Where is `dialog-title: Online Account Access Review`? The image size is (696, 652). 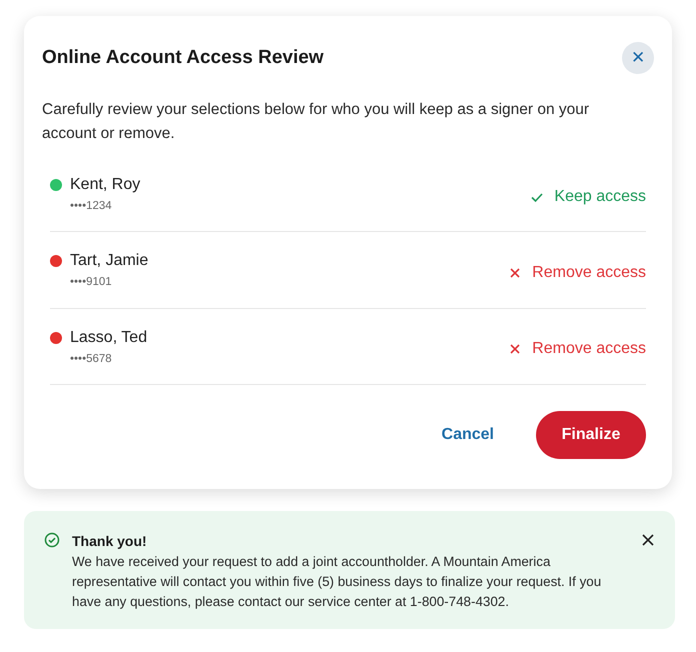 dialog-title: Online Account Access Review is located at coordinates (183, 58).